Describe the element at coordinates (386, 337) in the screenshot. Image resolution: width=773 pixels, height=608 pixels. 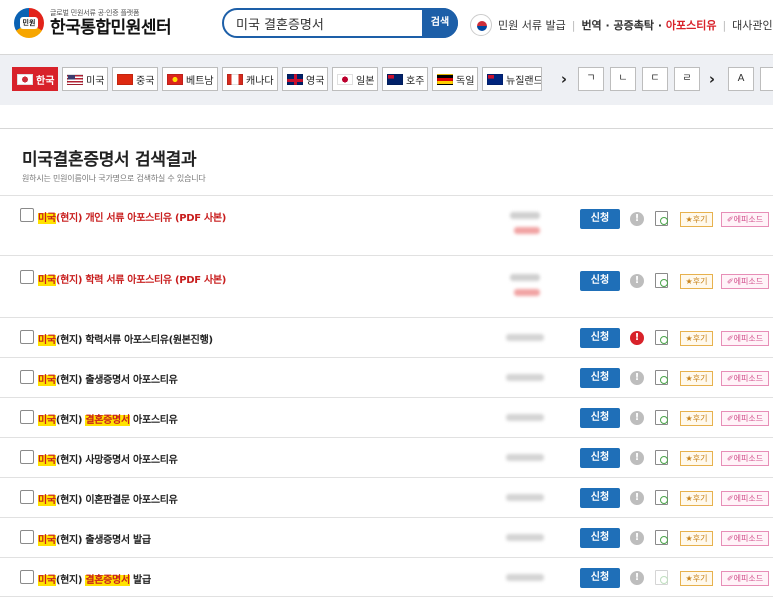
I see `result-row: 미국(현지) 학력서류 아포스티유(원본진행) 신청 ! ★후기 ✐에피소드` at that location.